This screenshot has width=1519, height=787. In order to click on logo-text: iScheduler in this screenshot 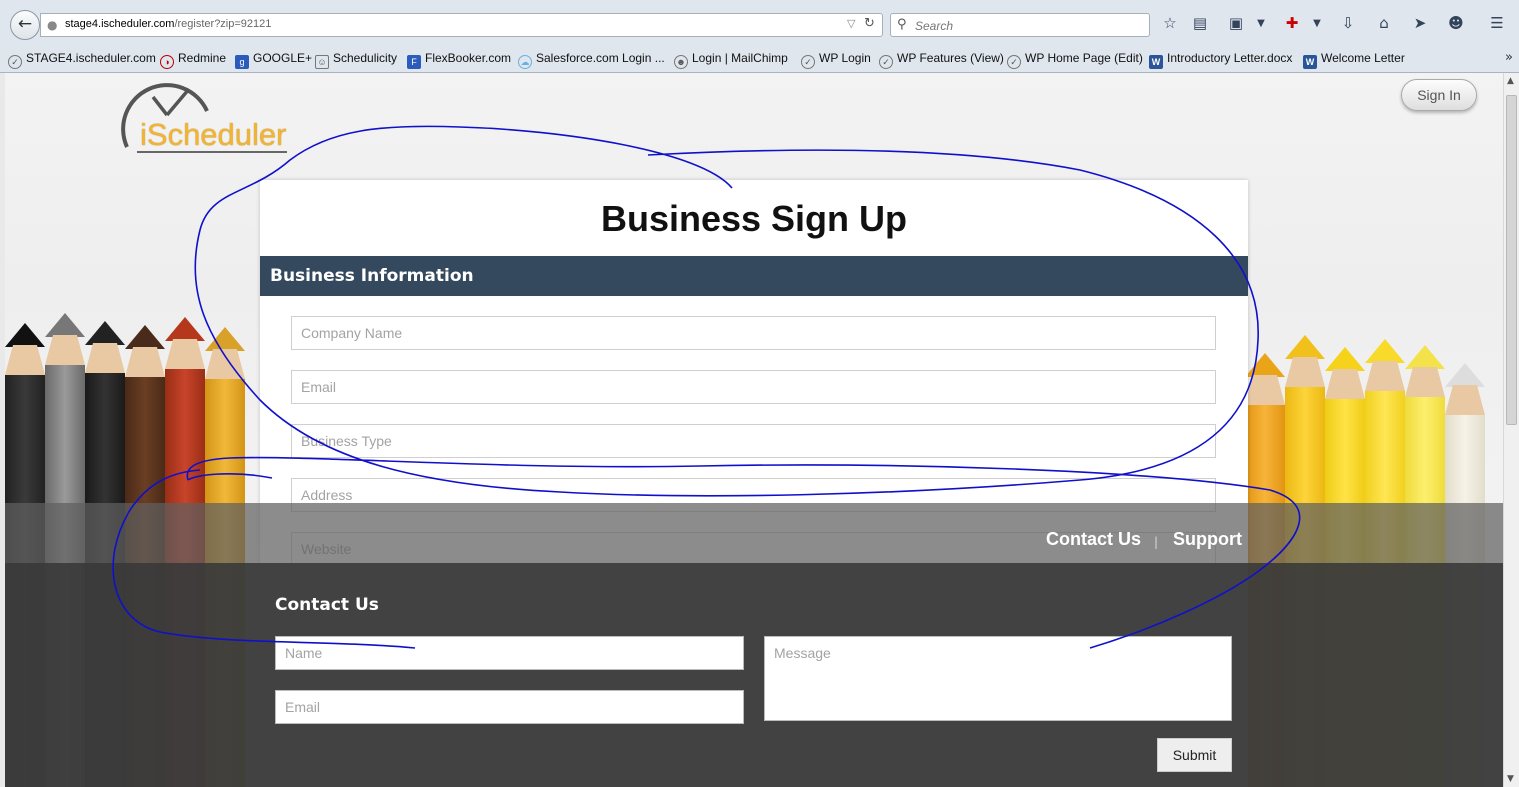, I will do `click(213, 134)`.